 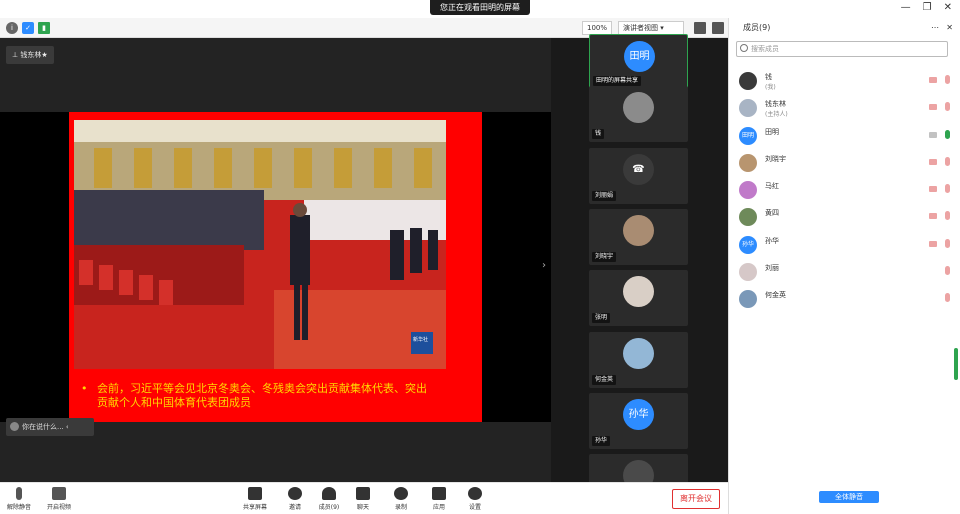 What do you see at coordinates (776, 115) in the screenshot?
I see `participant-role: (主持人)` at bounding box center [776, 115].